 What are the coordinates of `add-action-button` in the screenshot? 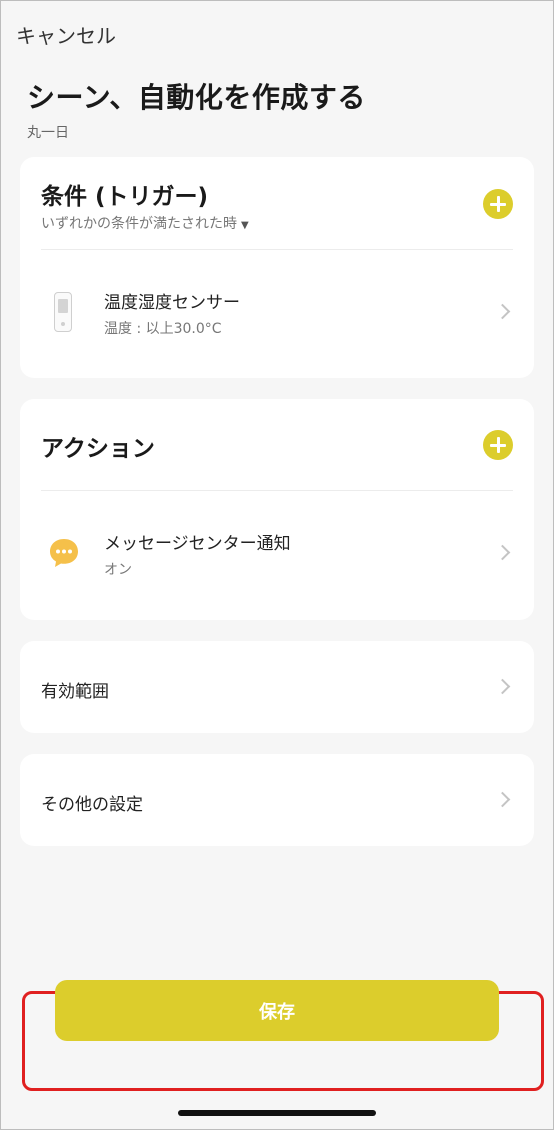 It's located at (498, 445).